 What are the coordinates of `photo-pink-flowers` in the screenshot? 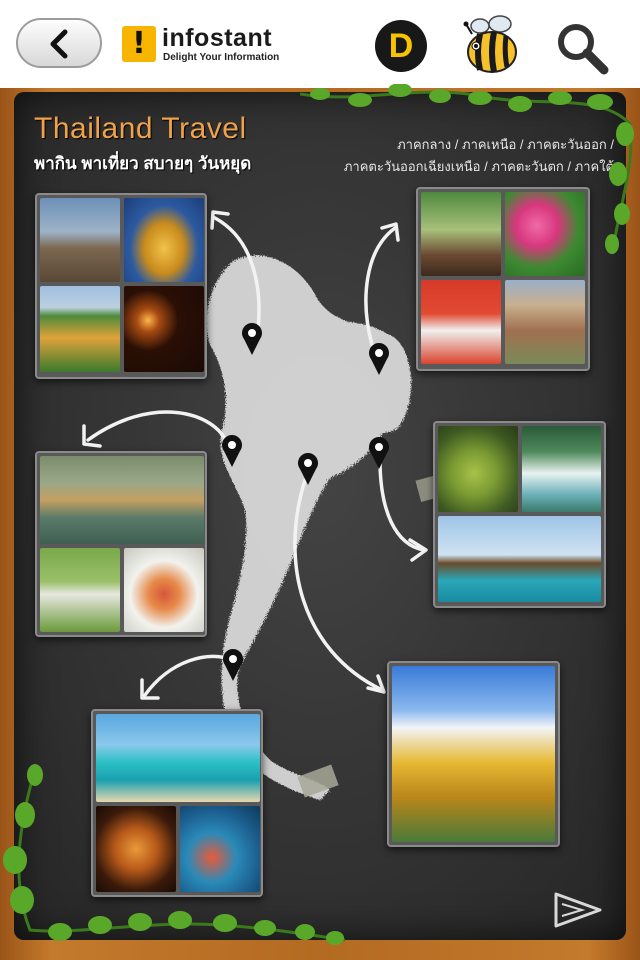 It's located at (545, 234).